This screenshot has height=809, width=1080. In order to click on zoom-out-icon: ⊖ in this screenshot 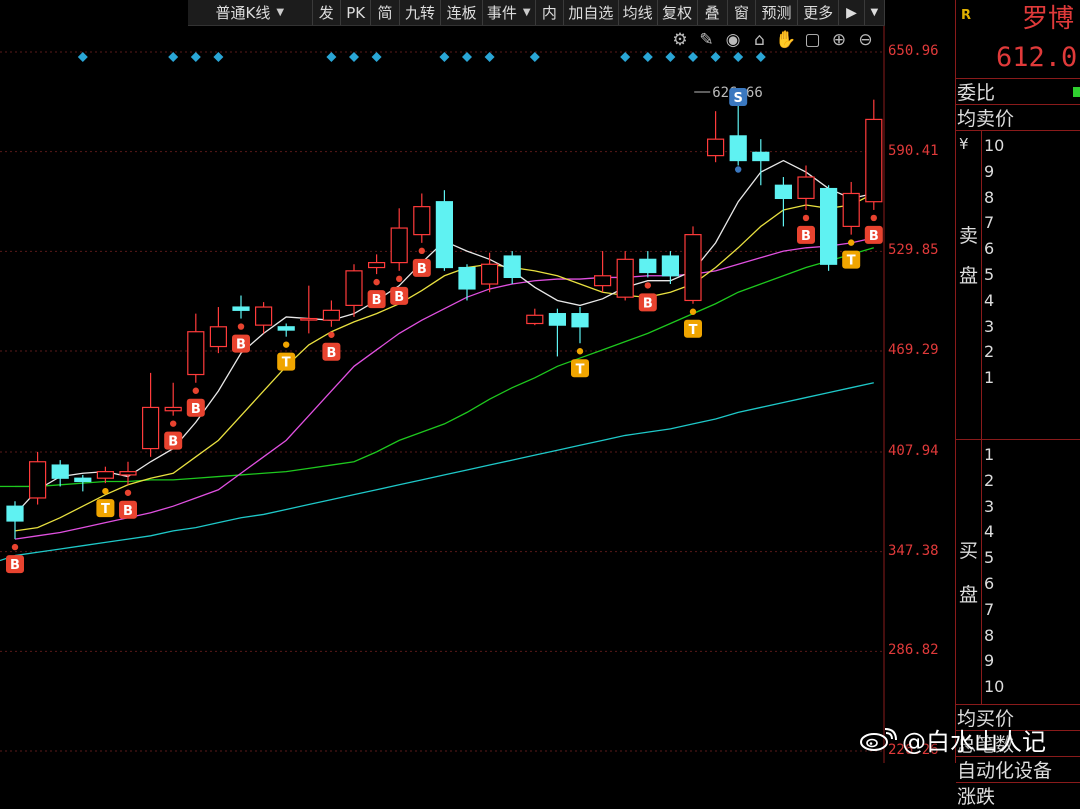, I will do `click(865, 40)`.